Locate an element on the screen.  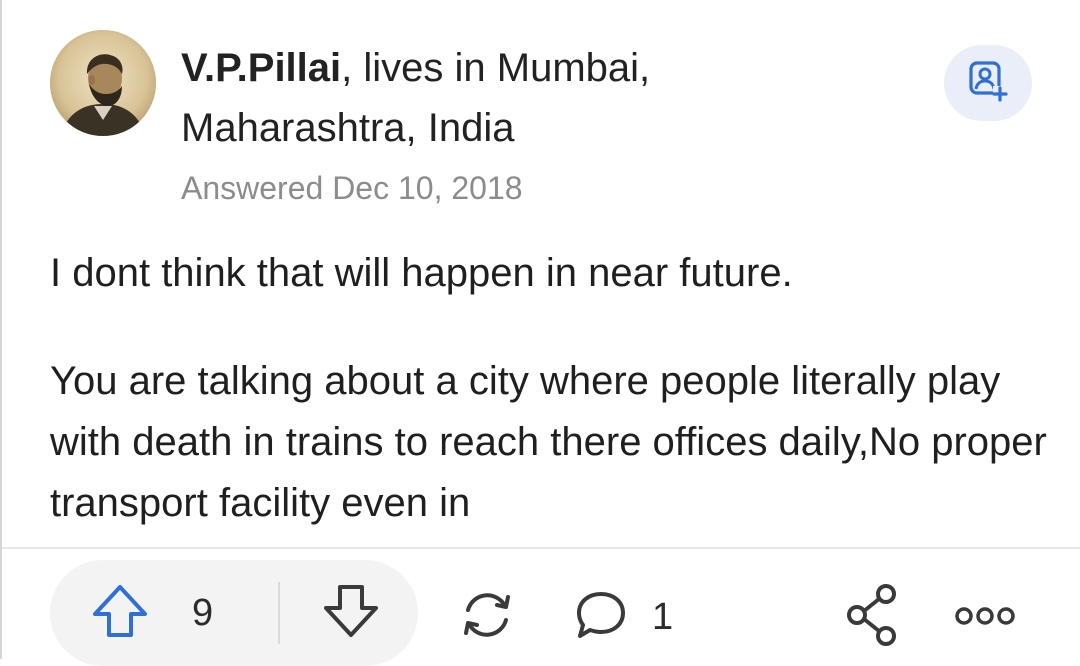
speech-bubble-icon is located at coordinates (601, 617).